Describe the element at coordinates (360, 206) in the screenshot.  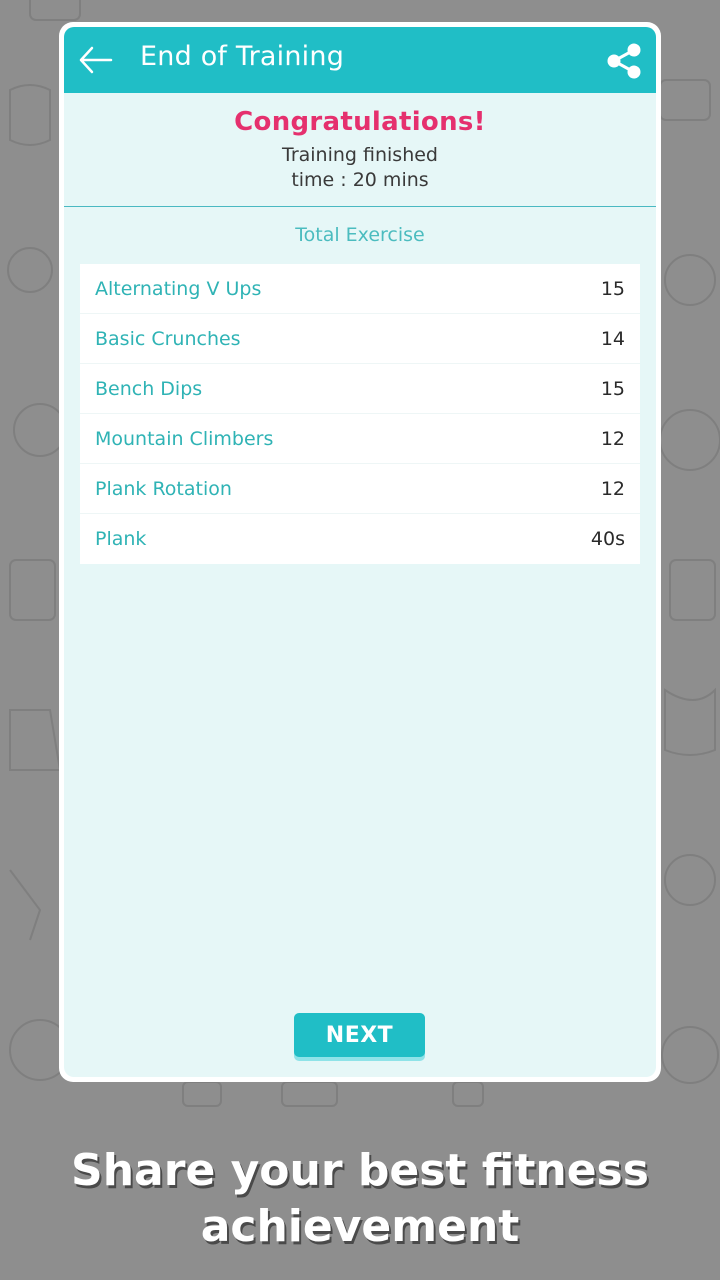
I see `section-divider` at that location.